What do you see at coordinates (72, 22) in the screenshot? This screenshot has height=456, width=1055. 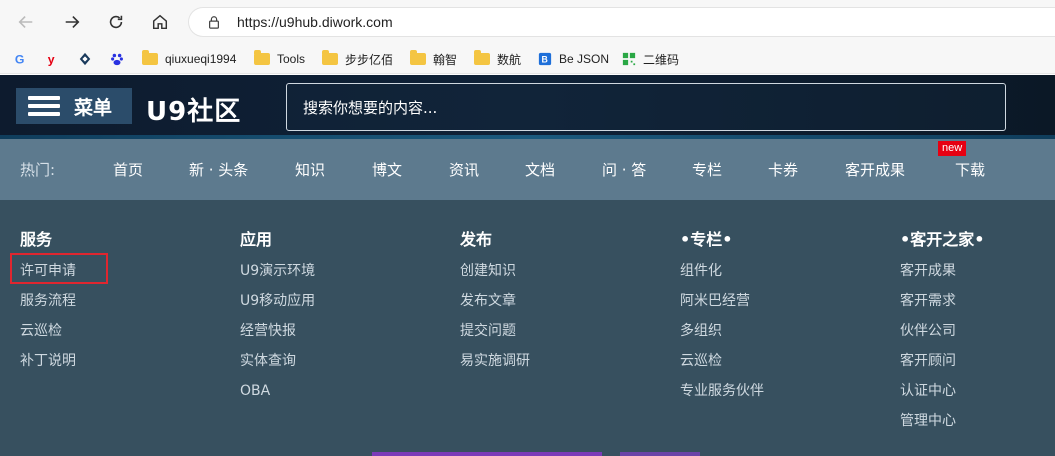 I see `forward-arrow-icon` at bounding box center [72, 22].